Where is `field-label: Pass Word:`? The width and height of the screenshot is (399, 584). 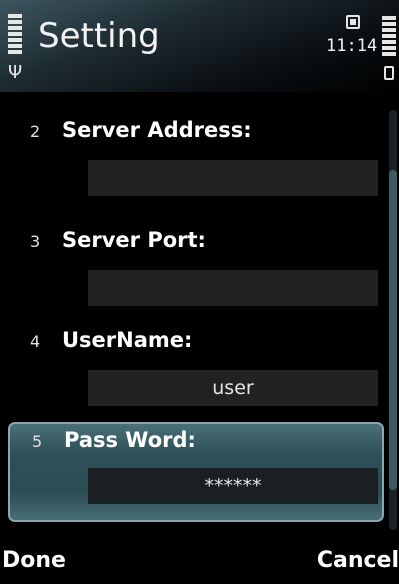
field-label: Pass Word: is located at coordinates (130, 440).